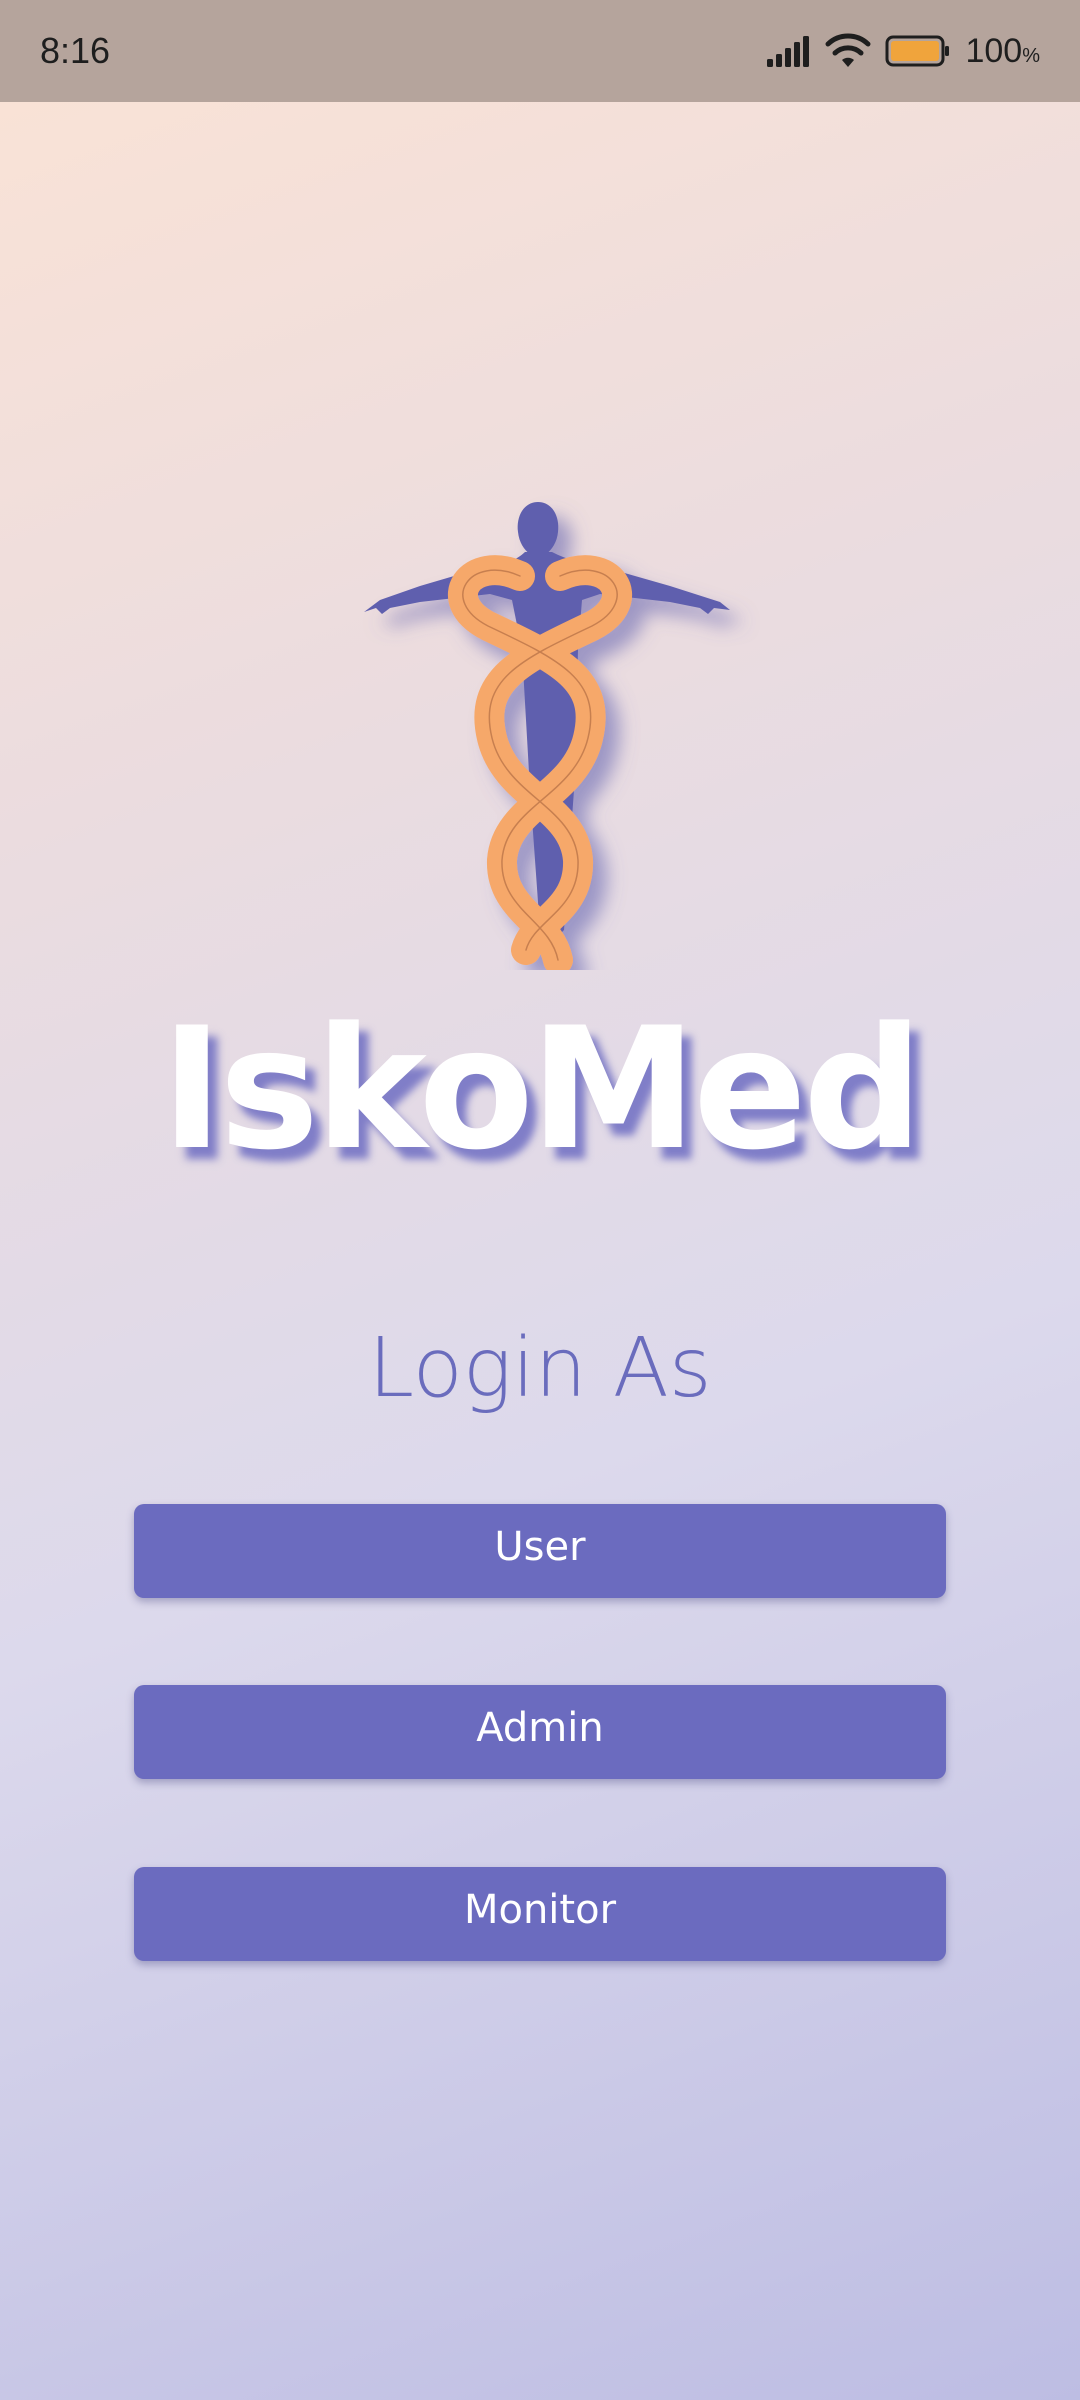  I want to click on app-logo, so click(547, 738).